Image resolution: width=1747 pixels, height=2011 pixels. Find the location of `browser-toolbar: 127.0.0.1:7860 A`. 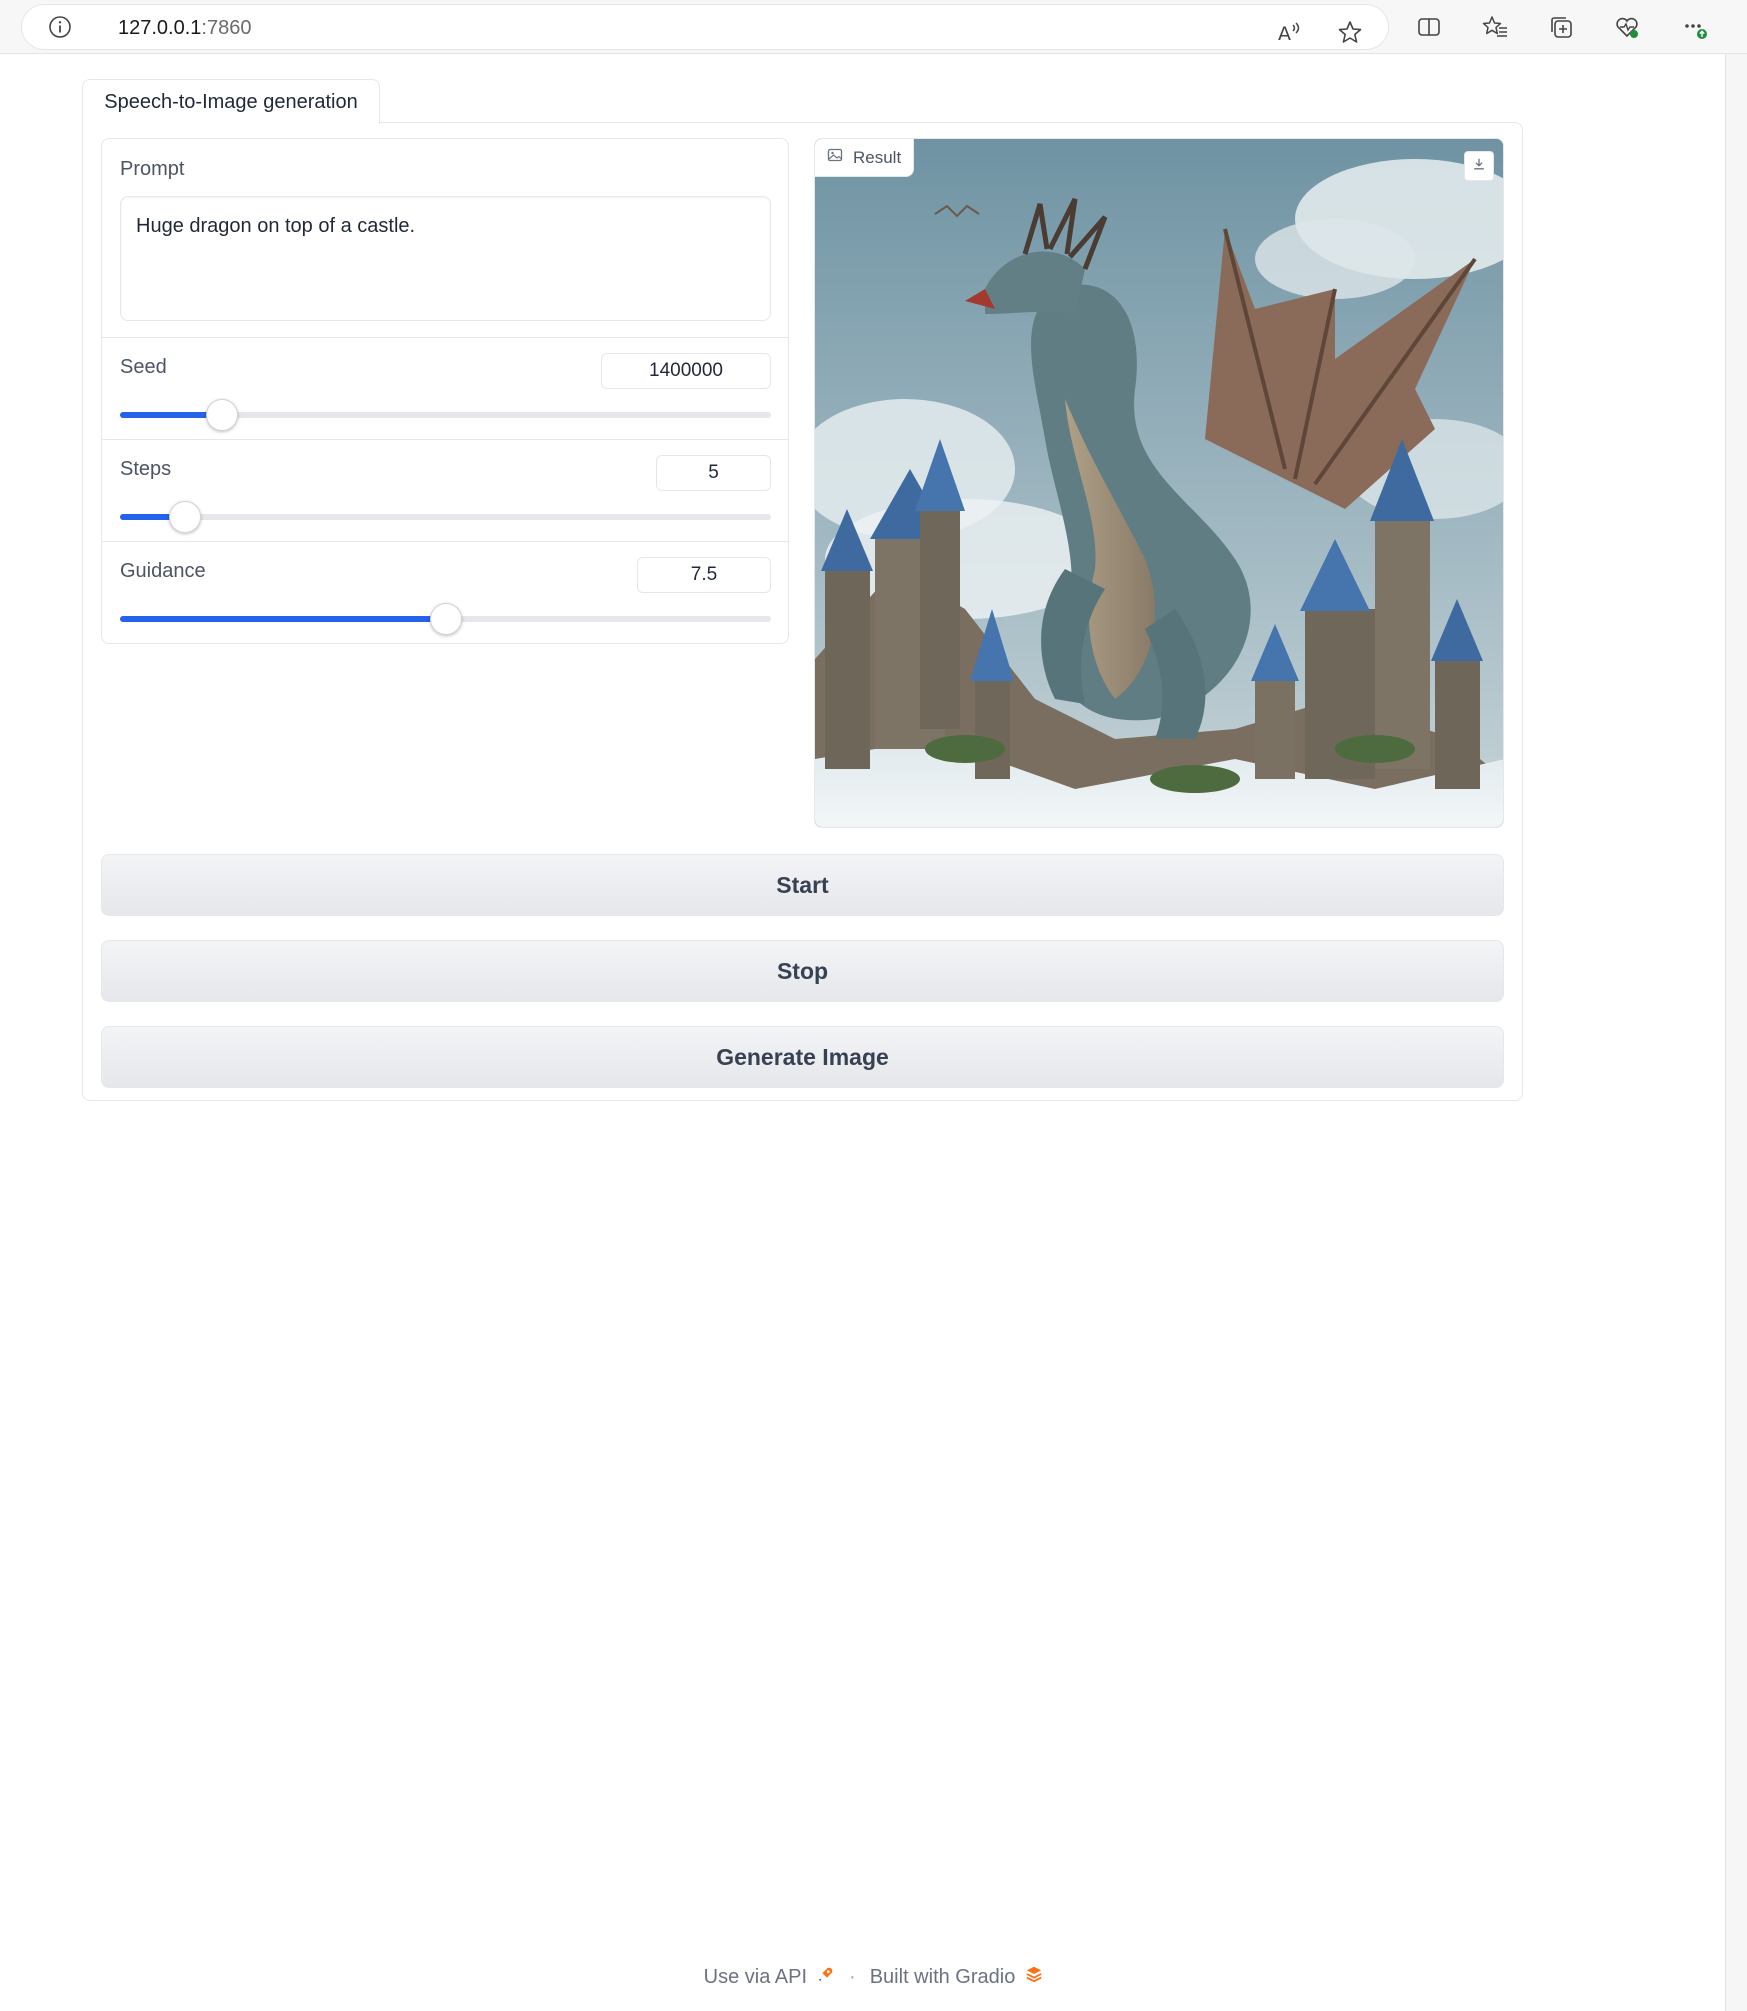

browser-toolbar: 127.0.0.1:7860 A is located at coordinates (873, 27).